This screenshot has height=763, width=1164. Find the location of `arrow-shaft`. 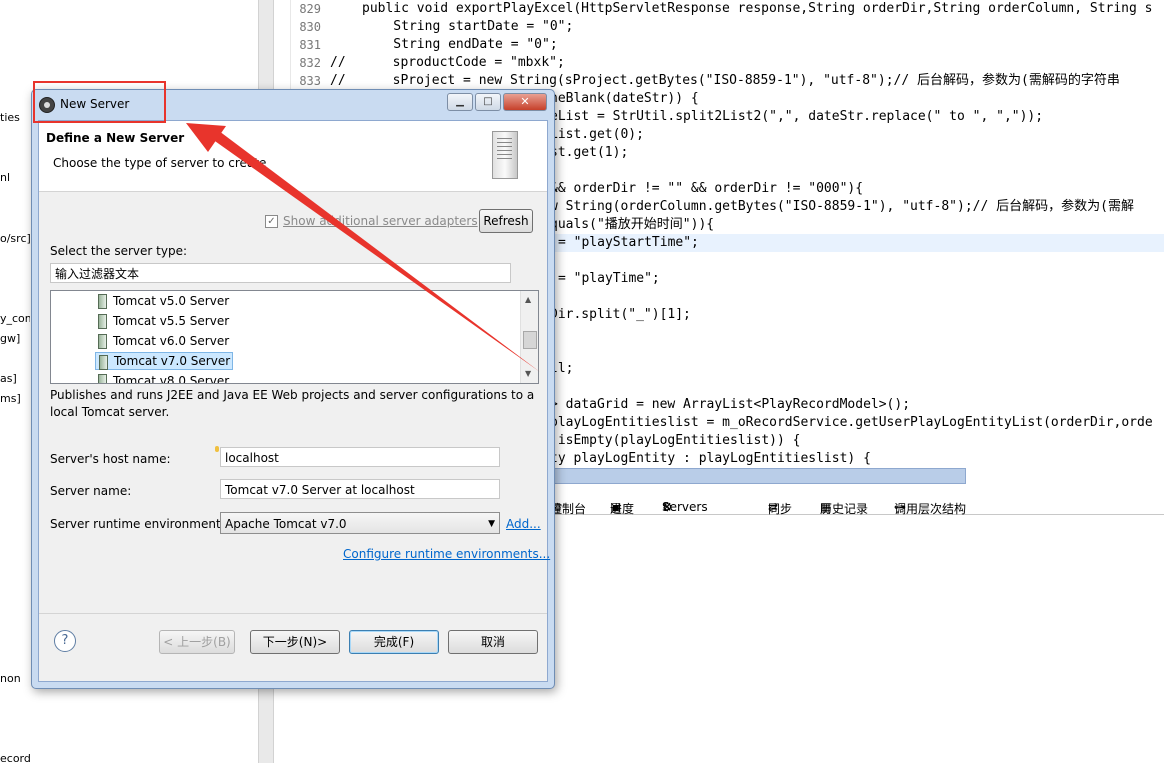

arrow-shaft is located at coordinates (372, 248).